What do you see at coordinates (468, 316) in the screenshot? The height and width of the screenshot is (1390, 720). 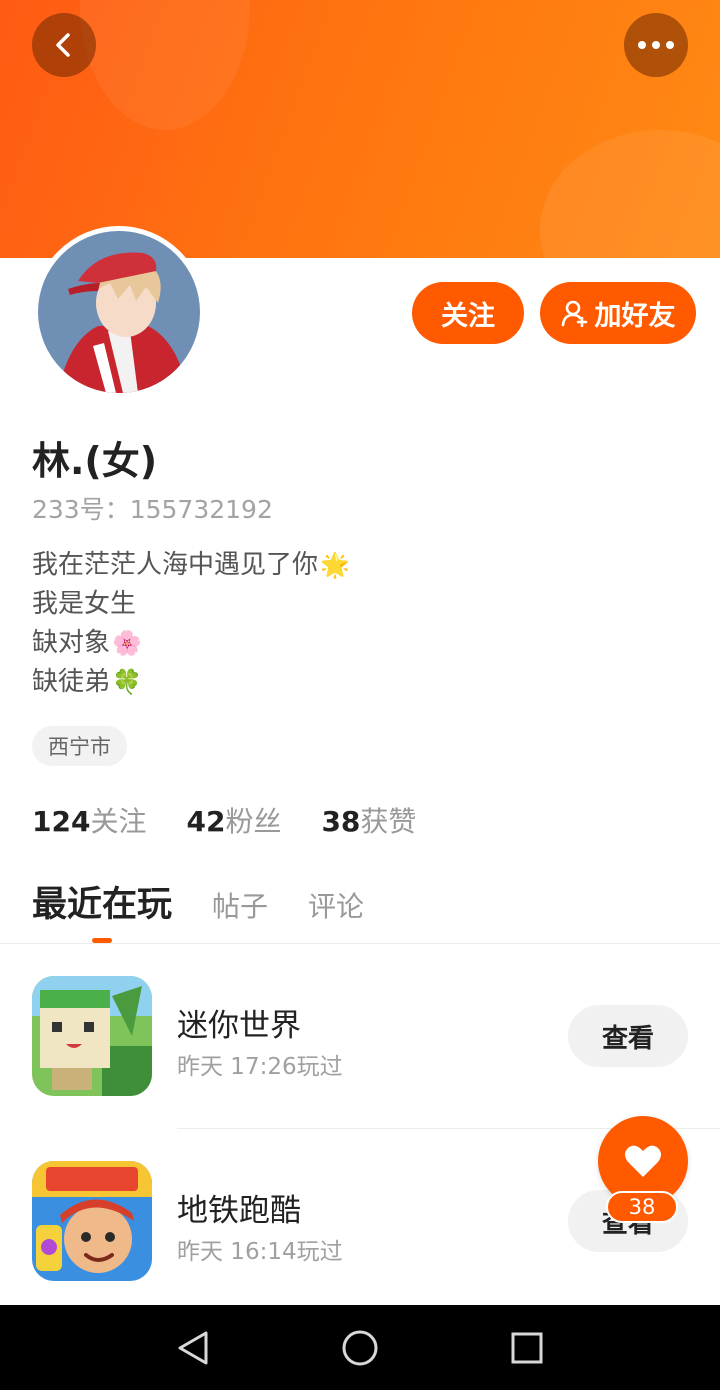 I see `follow-label: 关注` at bounding box center [468, 316].